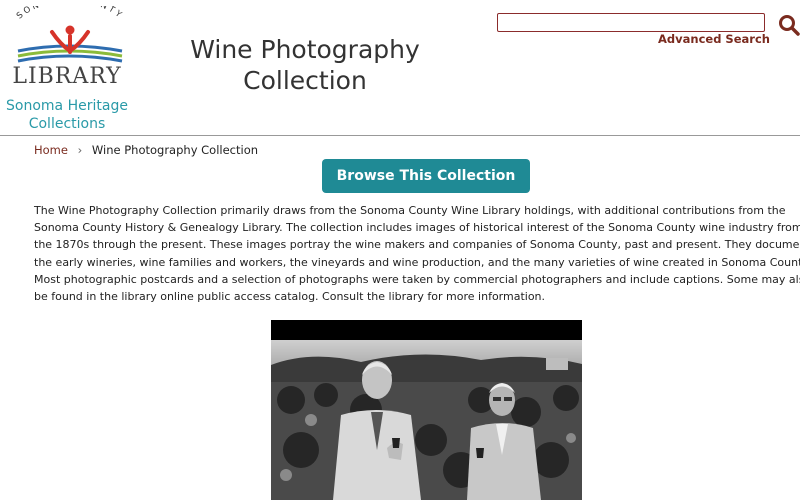 This screenshot has width=800, height=500. Describe the element at coordinates (789, 25) in the screenshot. I see `search-icon` at that location.